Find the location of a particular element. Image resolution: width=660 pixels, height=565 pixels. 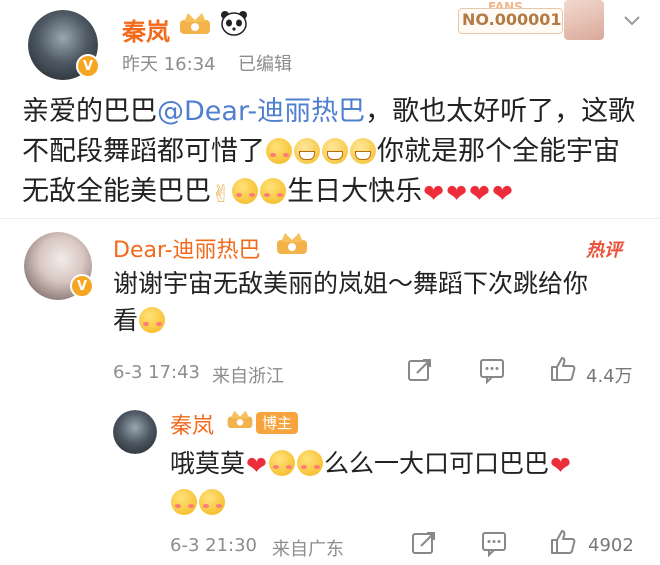

comment-location: 来自浙江 is located at coordinates (248, 376).